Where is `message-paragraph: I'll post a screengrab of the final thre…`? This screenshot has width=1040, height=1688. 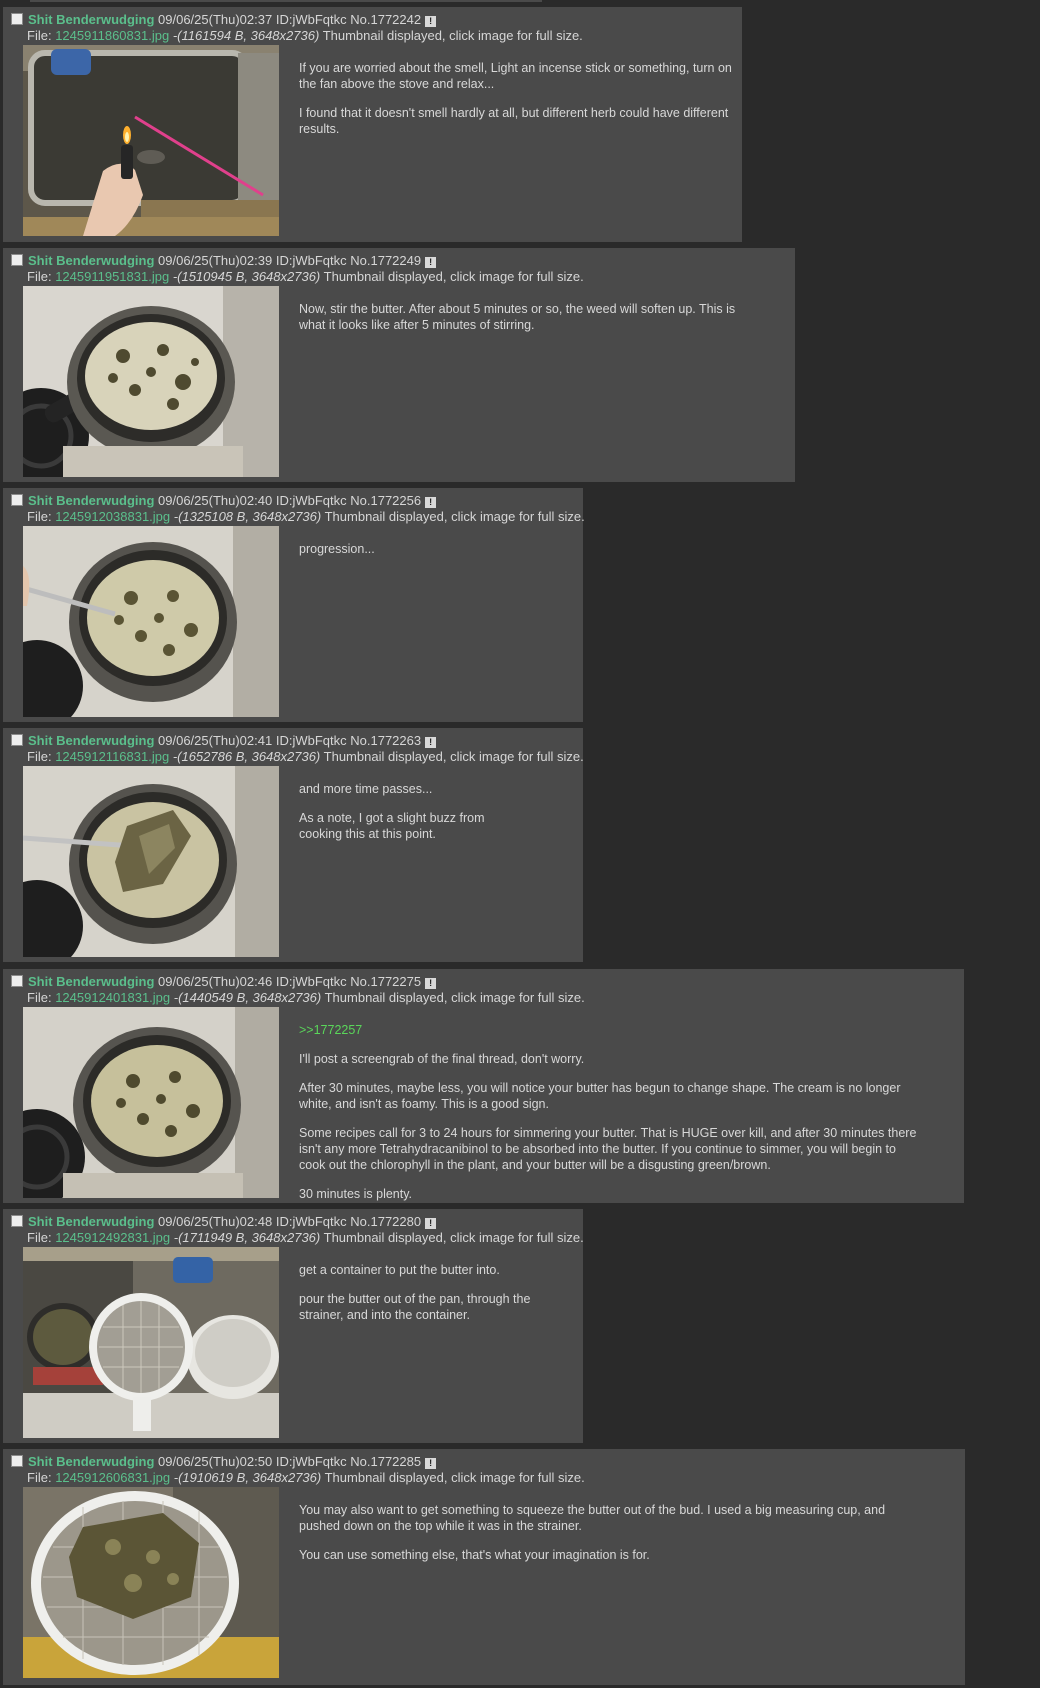 message-paragraph: I'll post a screengrab of the final thre… is located at coordinates (442, 1059).